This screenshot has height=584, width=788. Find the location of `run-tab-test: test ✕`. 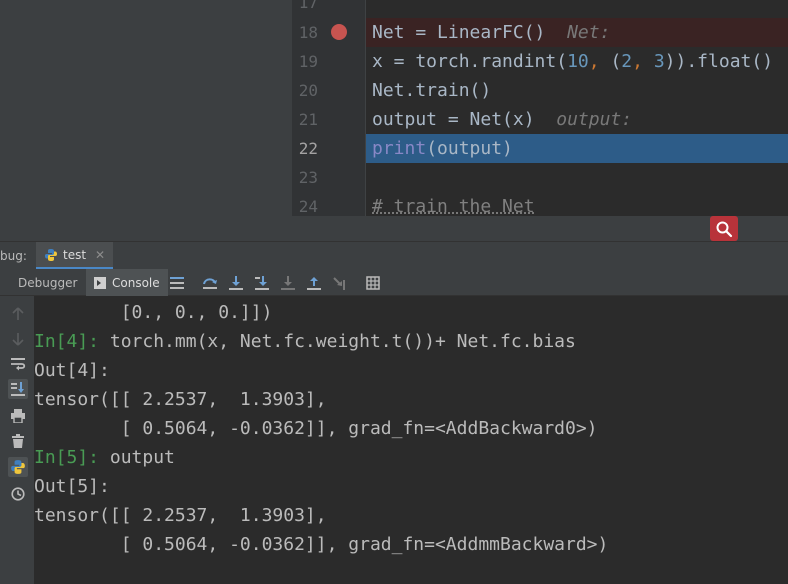

run-tab-test: test ✕ is located at coordinates (75, 256).